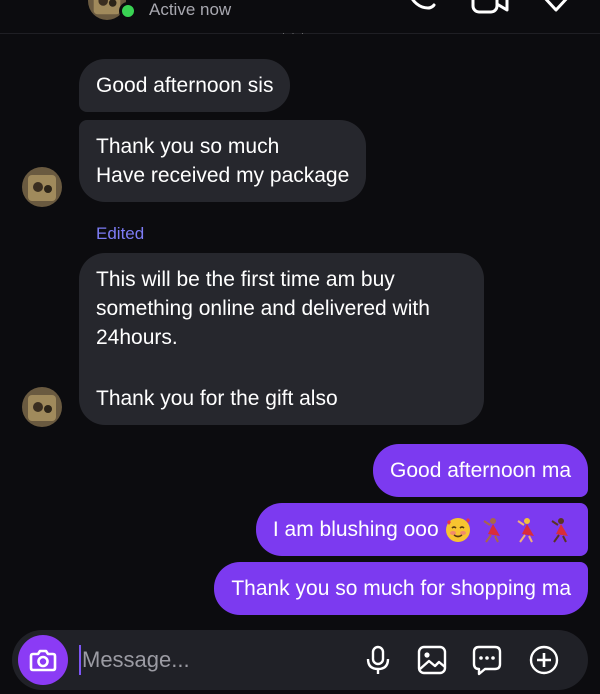 The height and width of the screenshot is (694, 600). Describe the element at coordinates (458, 530) in the screenshot. I see `smiling-face-with-hearts-icon` at that location.